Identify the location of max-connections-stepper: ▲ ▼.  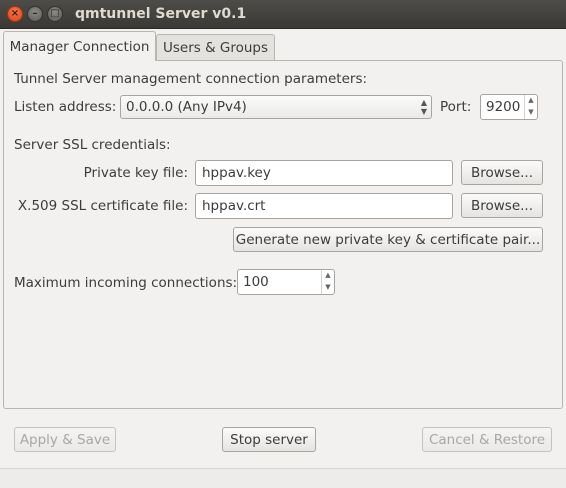
(327, 282).